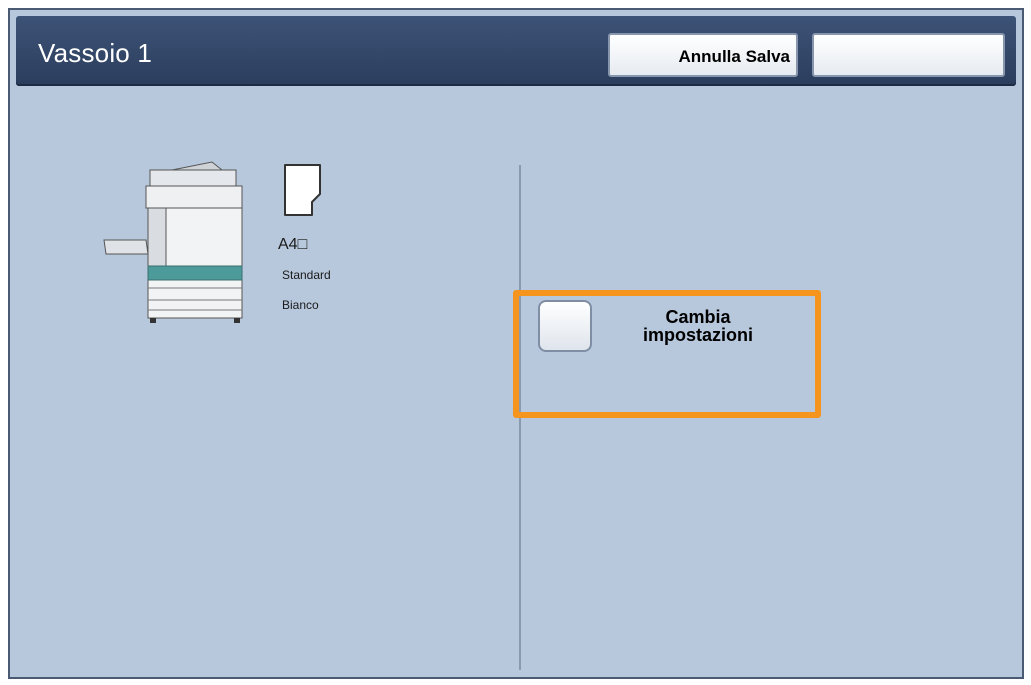  I want to click on change-settings-line2: impostazioni, so click(697, 335).